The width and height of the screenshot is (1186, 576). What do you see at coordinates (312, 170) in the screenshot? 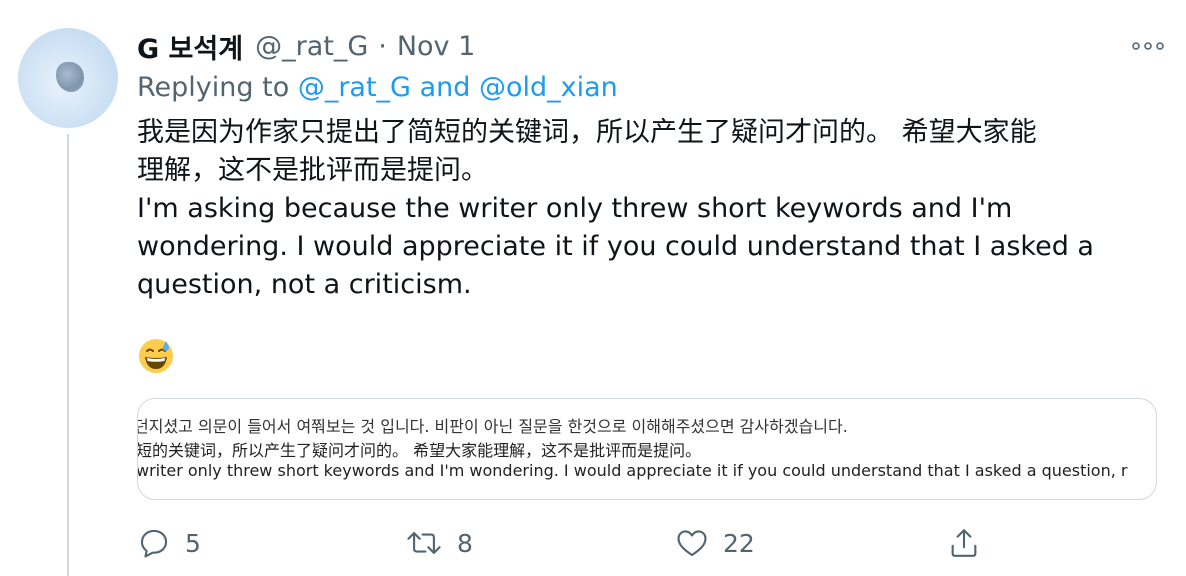
I see `tweet-text-zh-line-2: 理解，这不是批评而是提问。` at bounding box center [312, 170].